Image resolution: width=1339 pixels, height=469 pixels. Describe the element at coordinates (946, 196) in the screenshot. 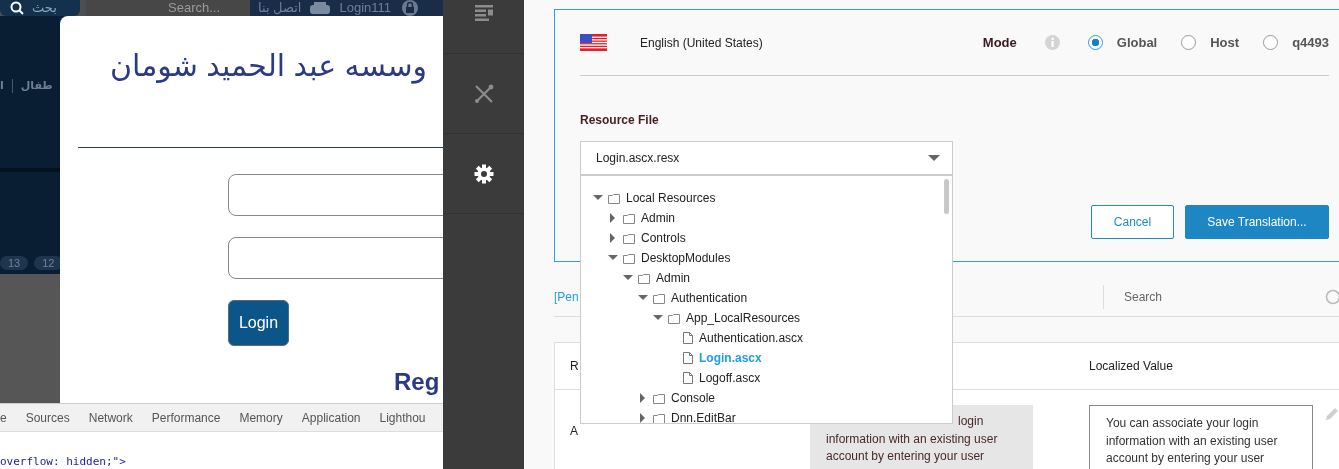

I see `scrollbar-thumb` at that location.